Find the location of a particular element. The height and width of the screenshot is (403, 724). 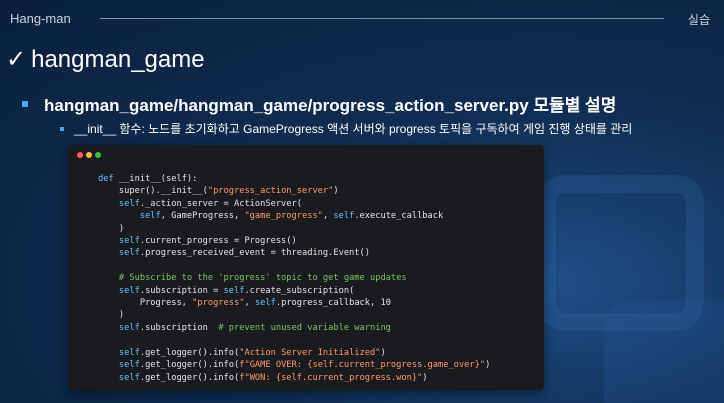

code-token: .execute_callback is located at coordinates (399, 216).